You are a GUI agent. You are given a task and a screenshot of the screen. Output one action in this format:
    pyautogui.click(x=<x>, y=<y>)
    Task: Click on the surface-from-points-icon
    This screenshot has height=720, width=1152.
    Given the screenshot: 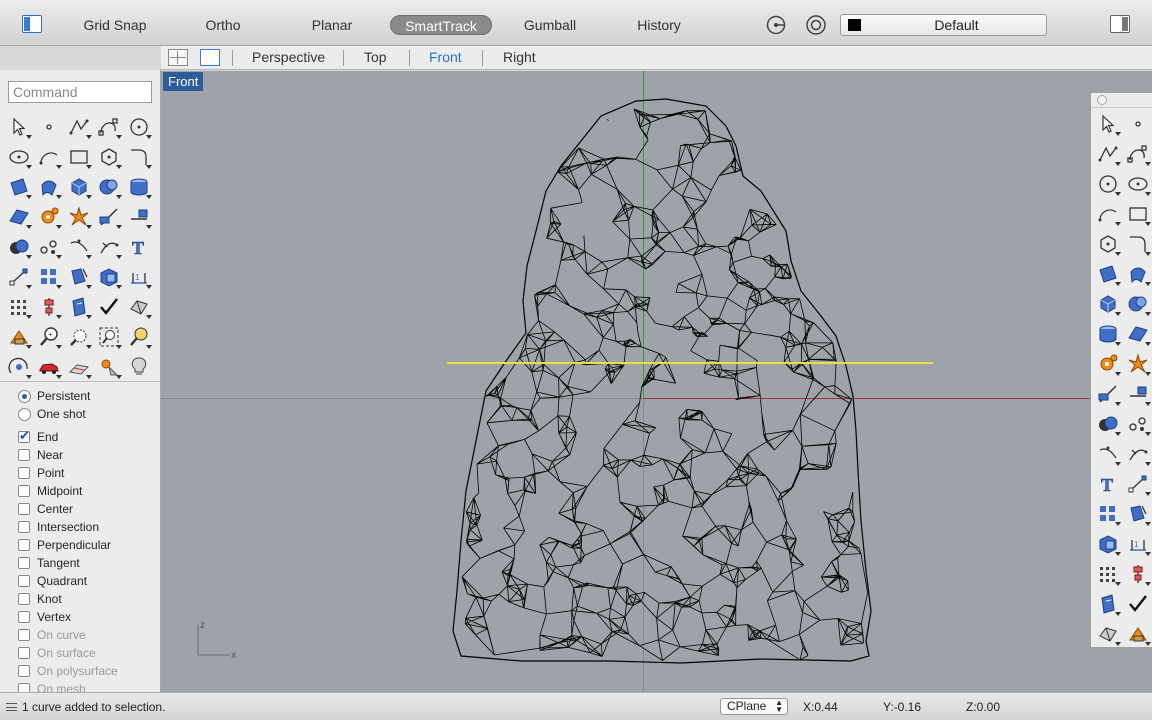 What is the action you would take?
    pyautogui.click(x=1108, y=274)
    